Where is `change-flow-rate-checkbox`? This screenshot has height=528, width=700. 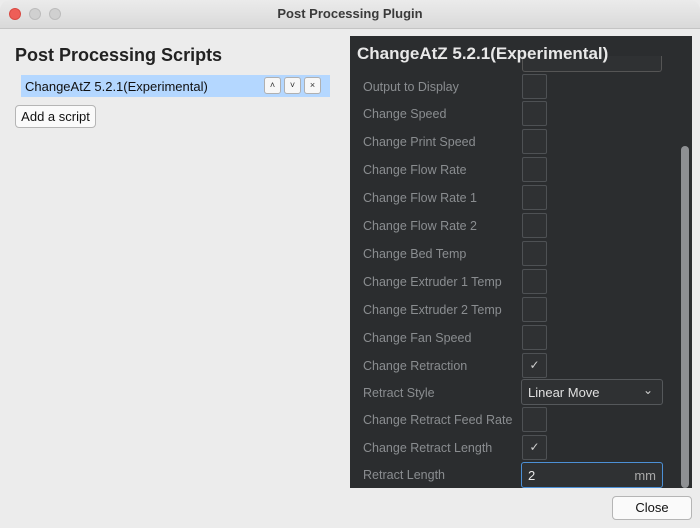
change-flow-rate-checkbox is located at coordinates (534, 169).